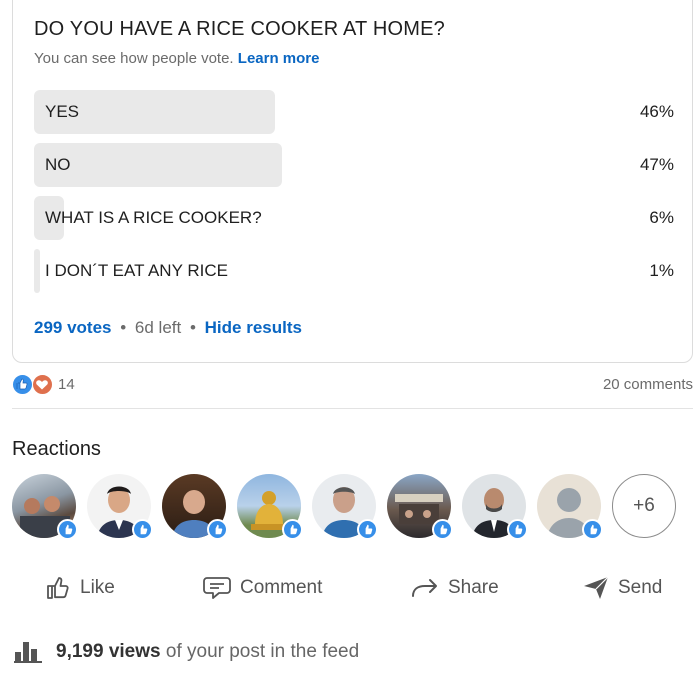  What do you see at coordinates (661, 270) in the screenshot?
I see `poll-option-percent: 1%` at bounding box center [661, 270].